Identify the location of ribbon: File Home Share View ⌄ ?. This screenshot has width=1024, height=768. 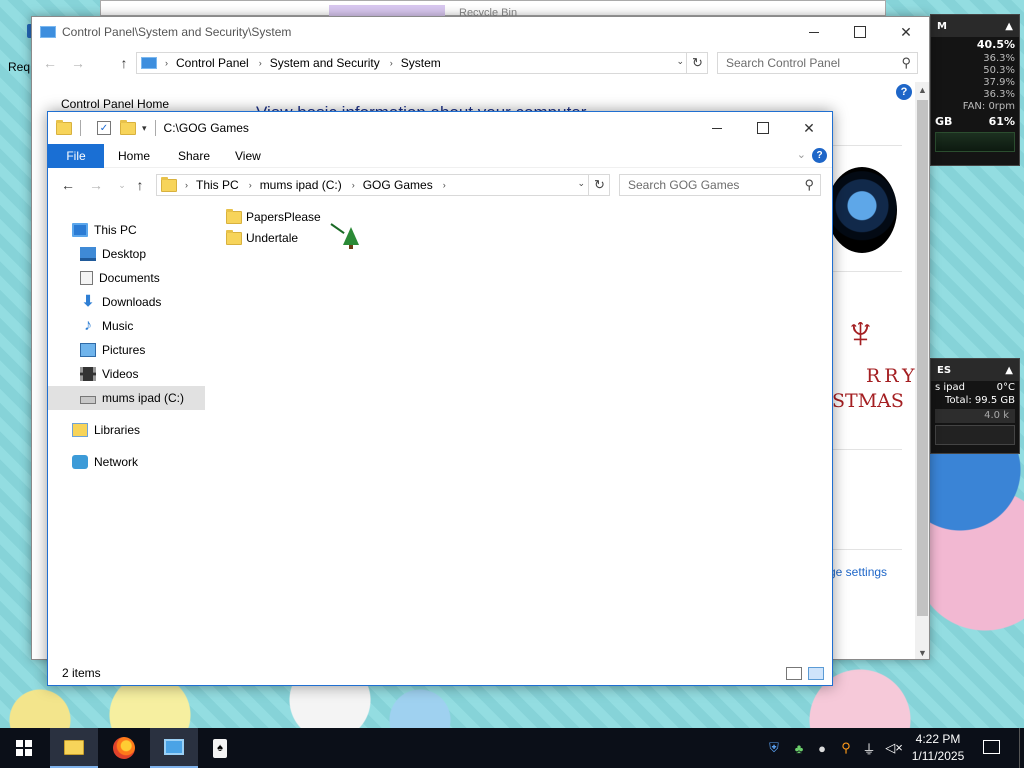
(440, 156).